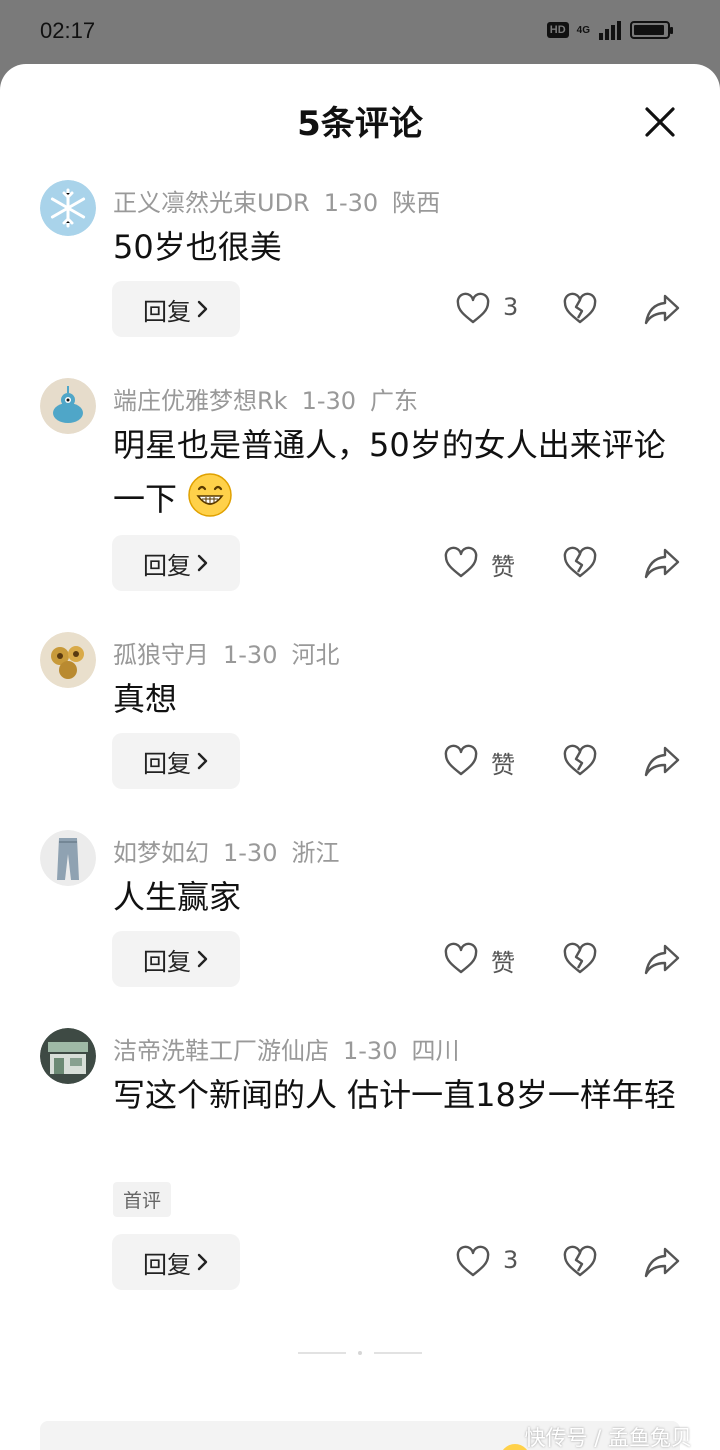 The image size is (720, 1450). What do you see at coordinates (360, 910) in the screenshot?
I see `comment-item: 如梦如幻 1-30 浙江 人生赢家 回复 赞` at bounding box center [360, 910].